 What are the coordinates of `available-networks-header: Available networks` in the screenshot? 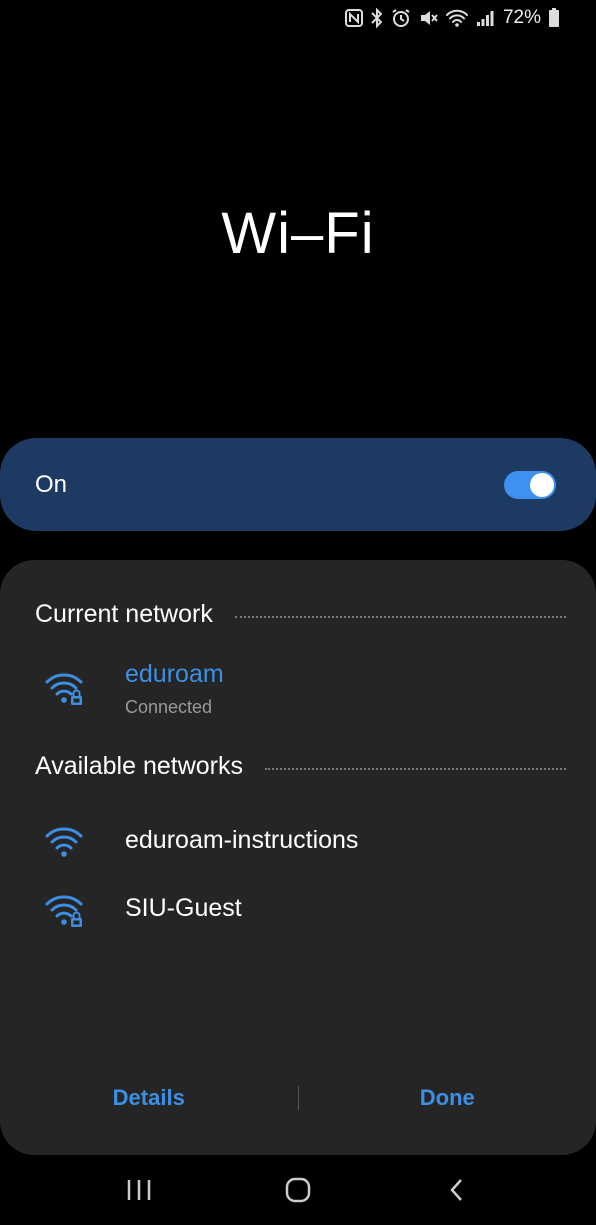 It's located at (300, 766).